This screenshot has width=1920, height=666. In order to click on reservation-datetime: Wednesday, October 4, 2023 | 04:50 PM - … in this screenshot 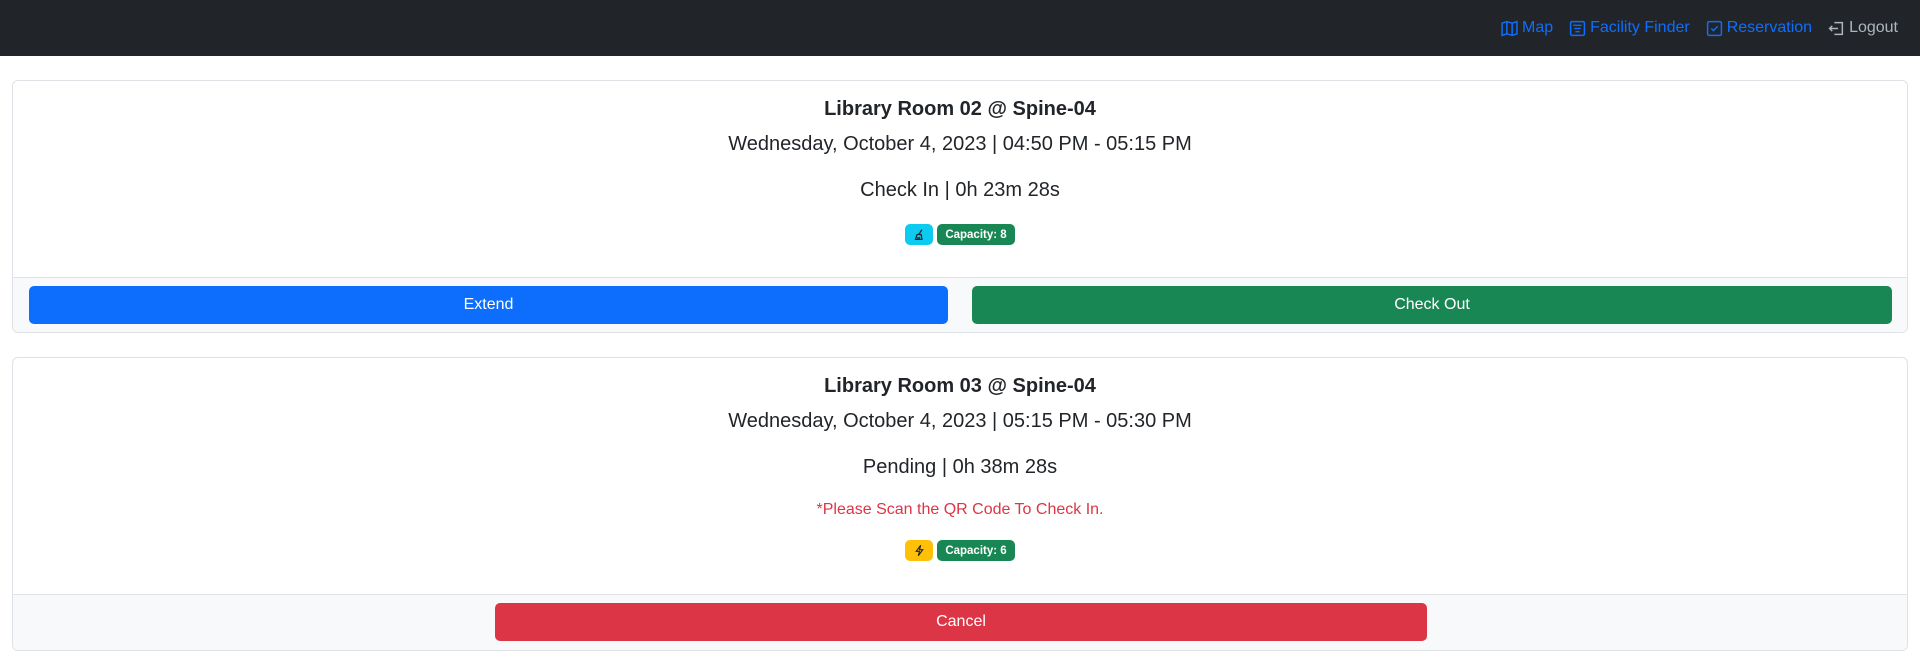, I will do `click(960, 144)`.